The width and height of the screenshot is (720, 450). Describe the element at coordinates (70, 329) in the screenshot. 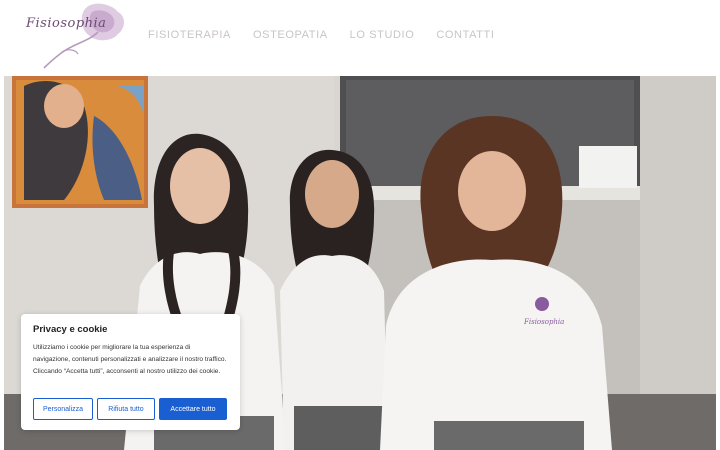

I see `cookie-title: Privacy e cookie` at that location.